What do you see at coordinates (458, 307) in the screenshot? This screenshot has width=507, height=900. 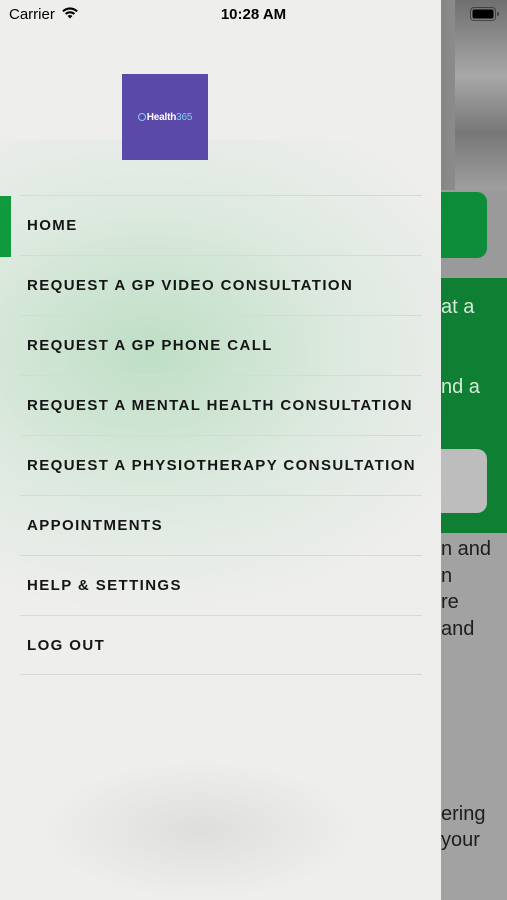 I see `background-panel-text: at a` at bounding box center [458, 307].